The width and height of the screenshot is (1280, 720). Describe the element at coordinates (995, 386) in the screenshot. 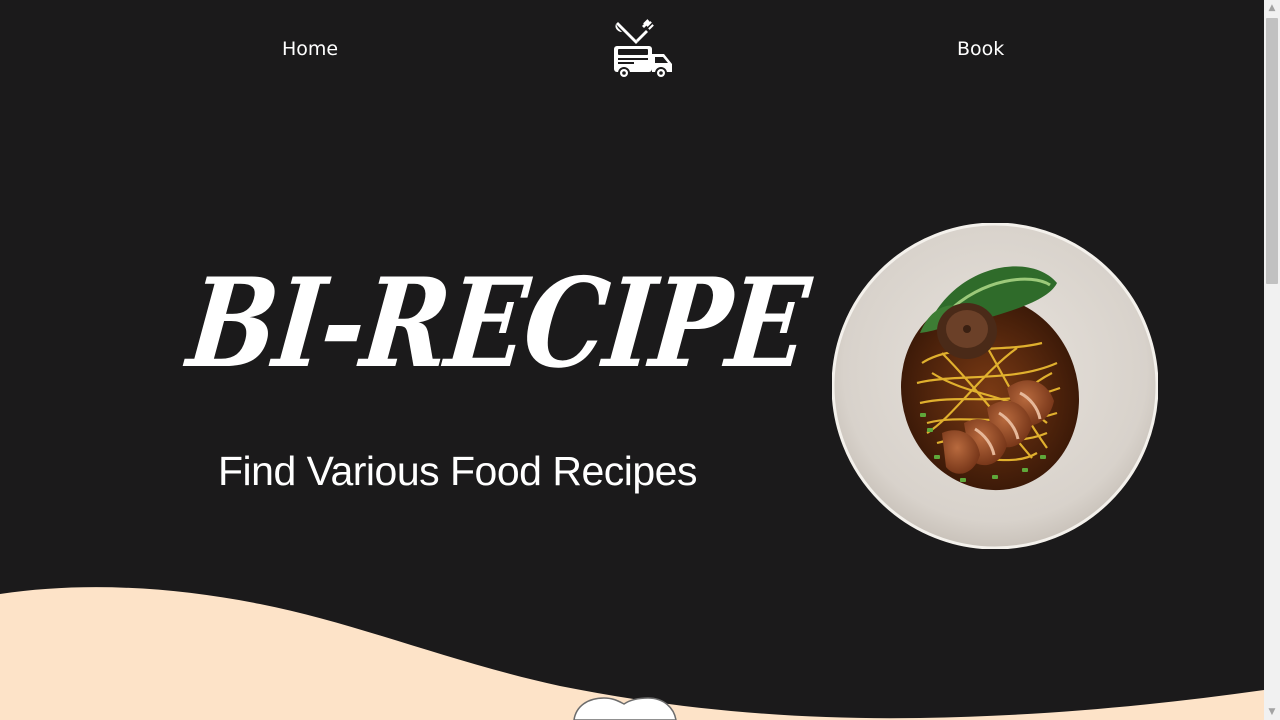

I see `noodle-bowl-image` at that location.